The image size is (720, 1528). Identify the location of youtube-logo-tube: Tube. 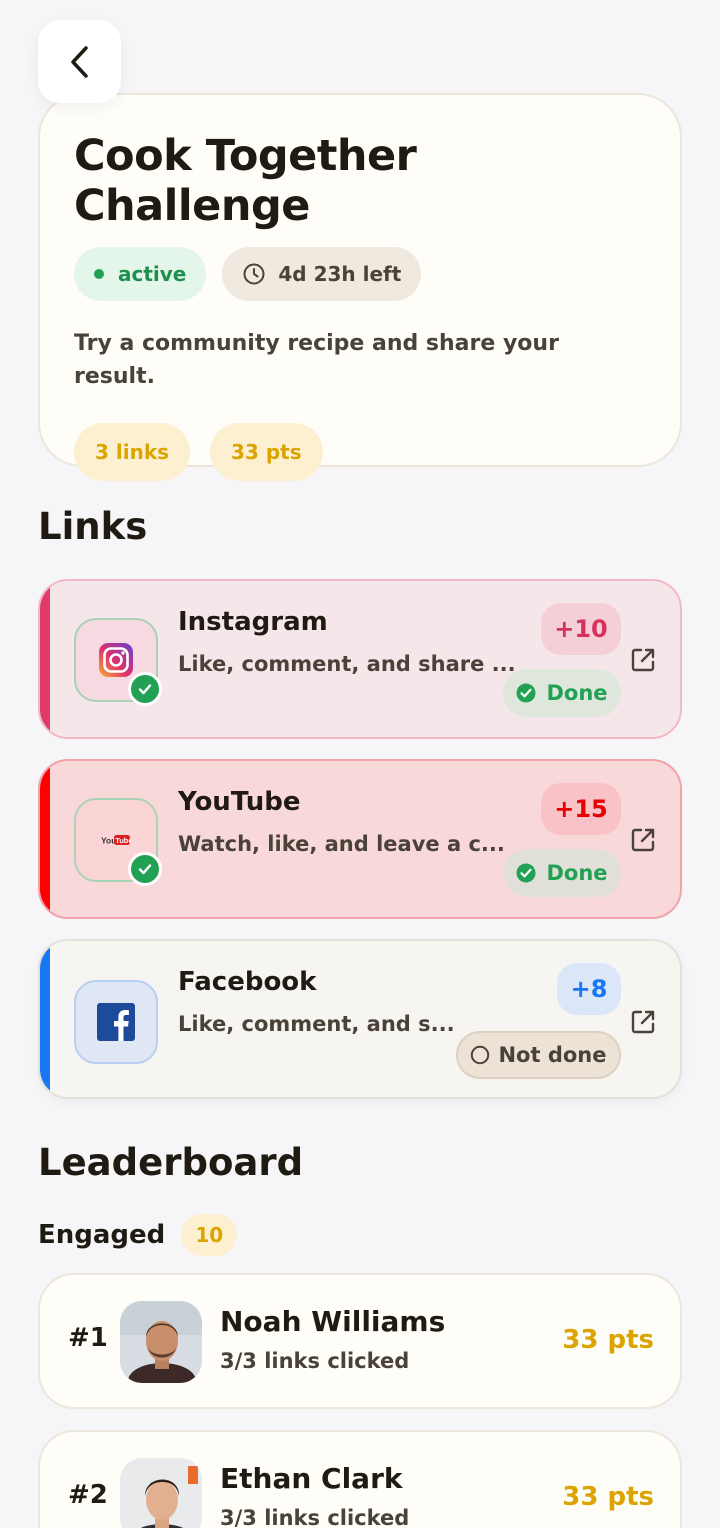
(123, 840).